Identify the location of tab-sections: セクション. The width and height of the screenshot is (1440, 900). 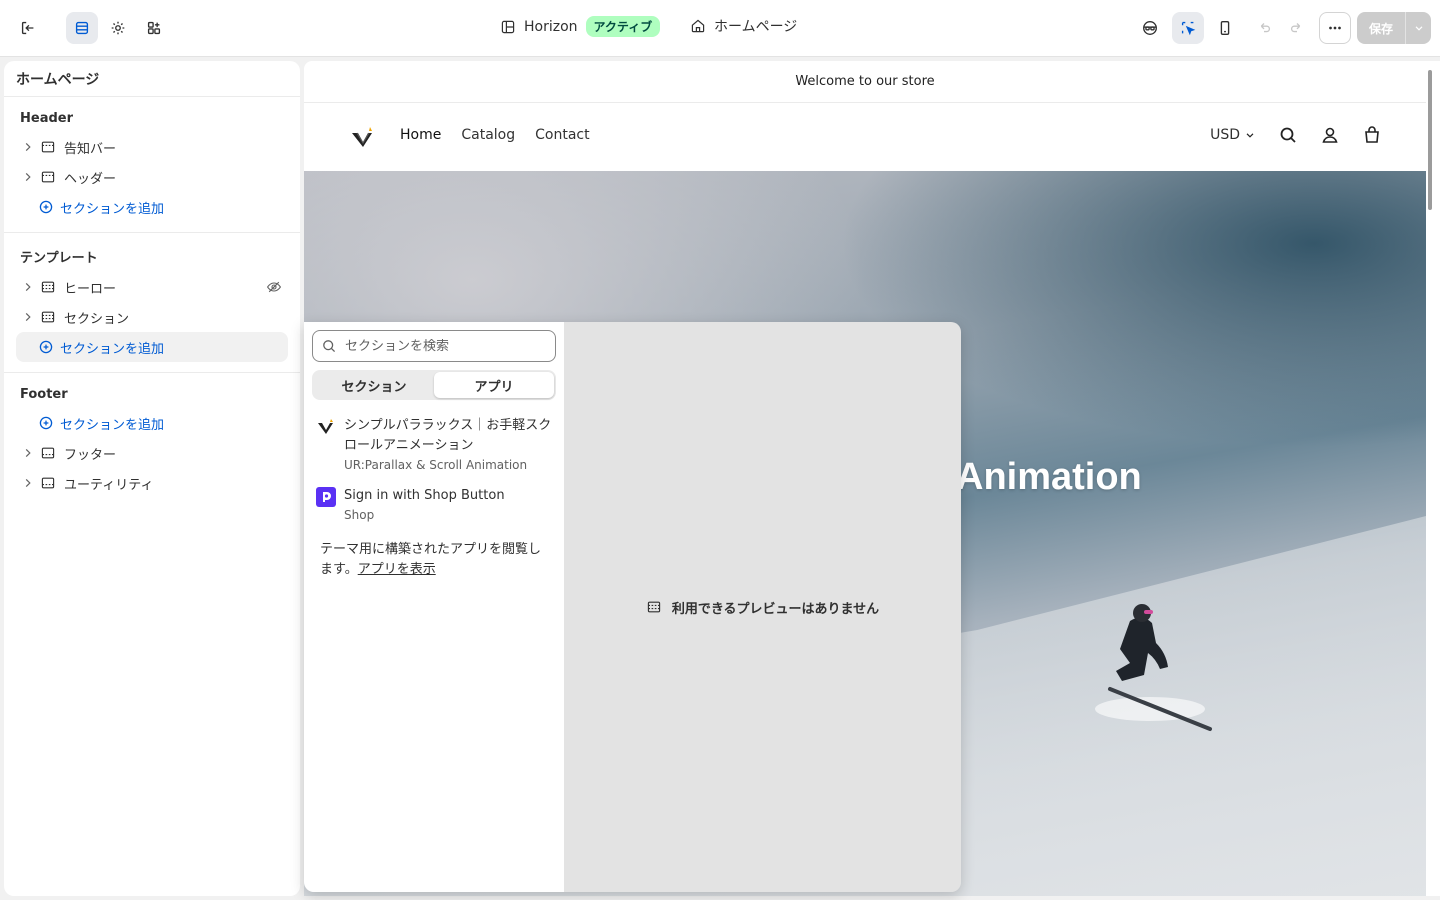
(374, 385).